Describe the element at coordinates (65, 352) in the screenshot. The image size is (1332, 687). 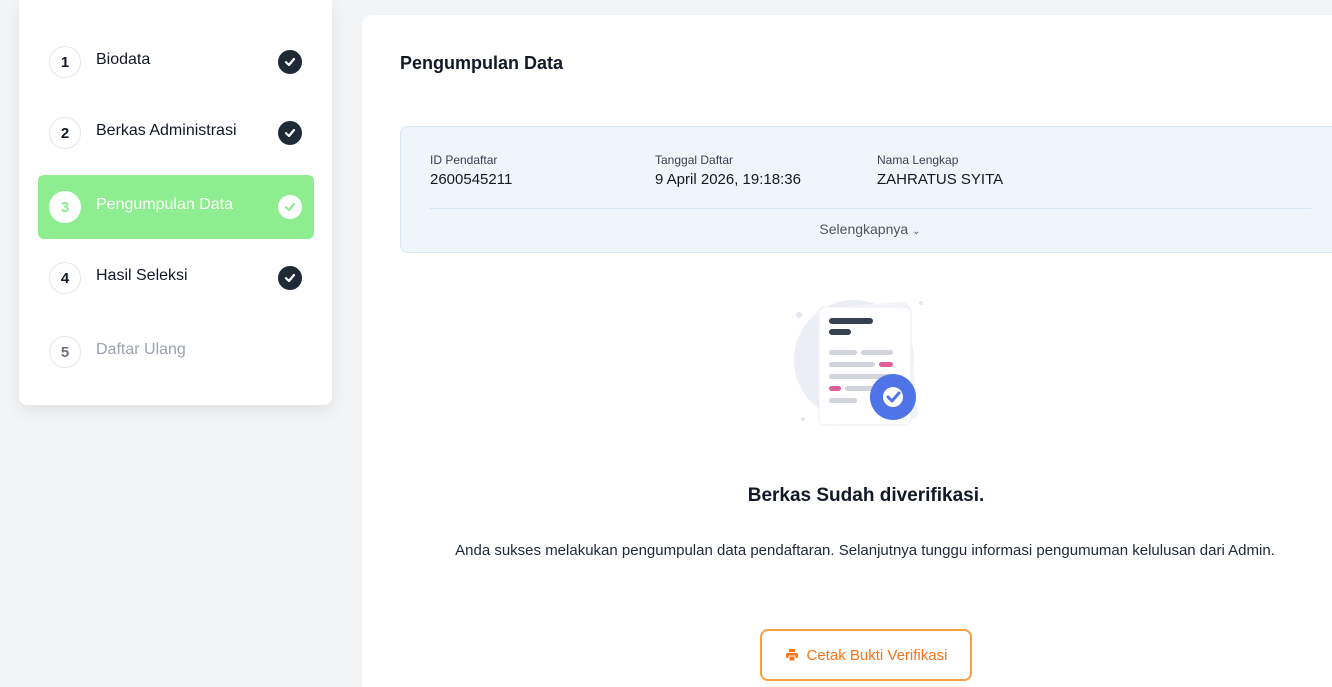
I see `step-number: 5` at that location.